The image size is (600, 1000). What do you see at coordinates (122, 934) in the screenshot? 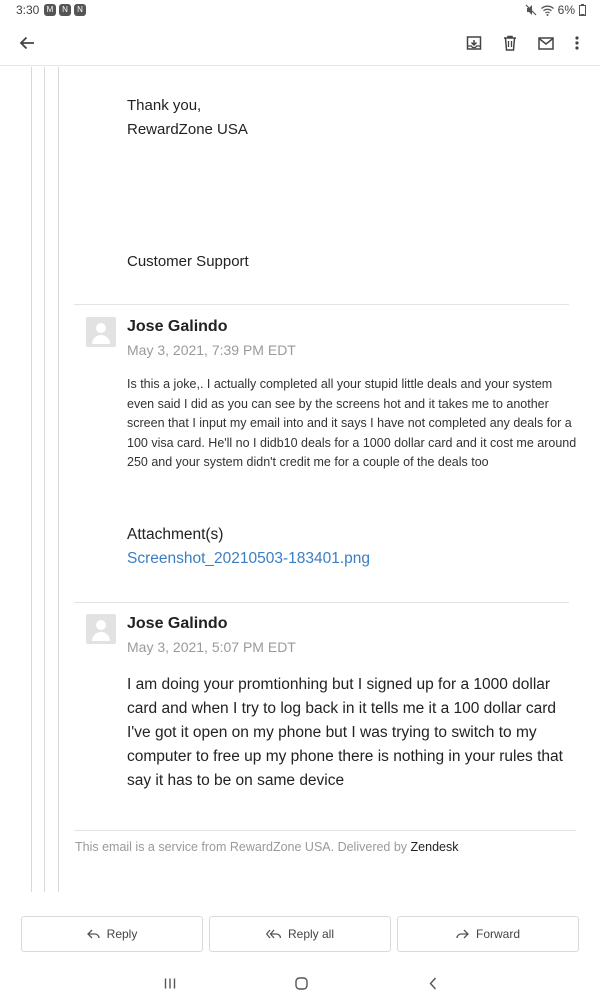
I see `reply-label: Reply` at bounding box center [122, 934].